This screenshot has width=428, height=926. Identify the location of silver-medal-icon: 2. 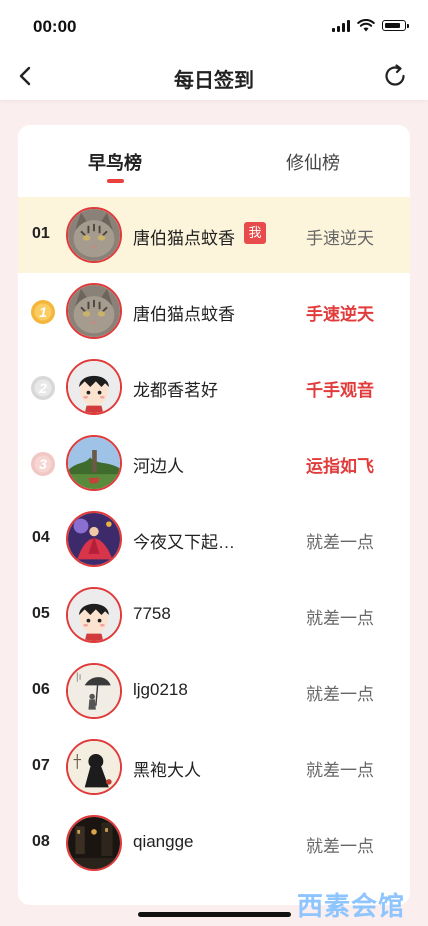
(43, 388).